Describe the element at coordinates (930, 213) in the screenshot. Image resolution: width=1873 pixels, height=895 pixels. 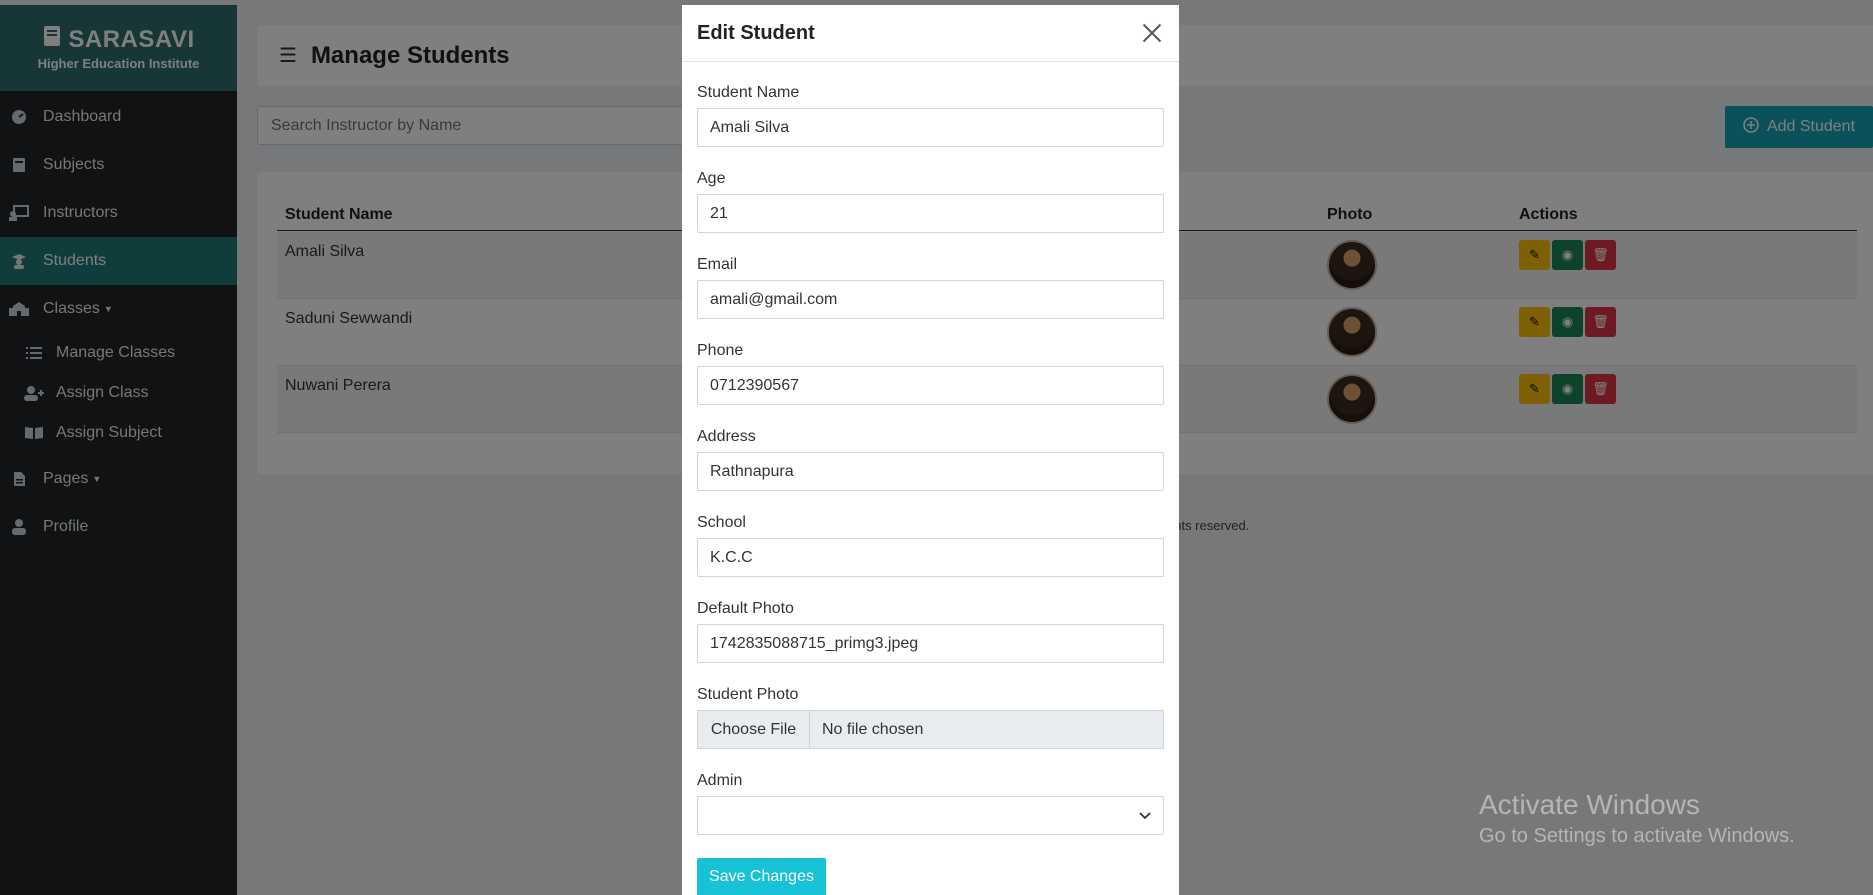
I see `age-input: 21` at that location.